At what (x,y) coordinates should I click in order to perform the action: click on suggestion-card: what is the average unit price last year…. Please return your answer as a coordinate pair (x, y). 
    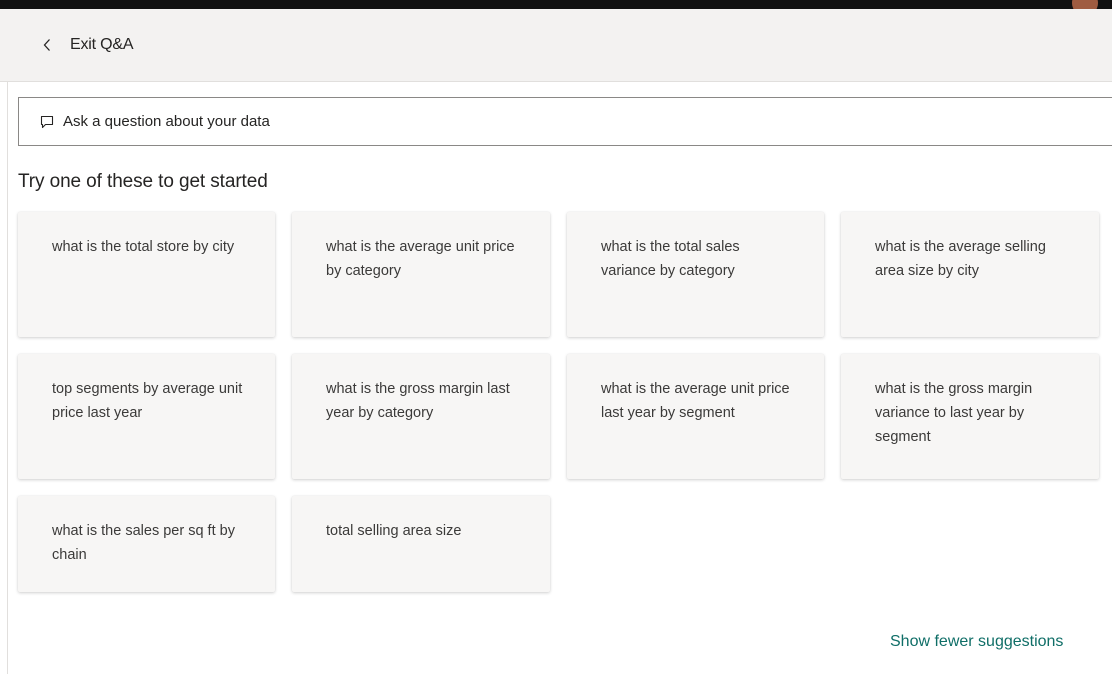
    Looking at the image, I should click on (695, 416).